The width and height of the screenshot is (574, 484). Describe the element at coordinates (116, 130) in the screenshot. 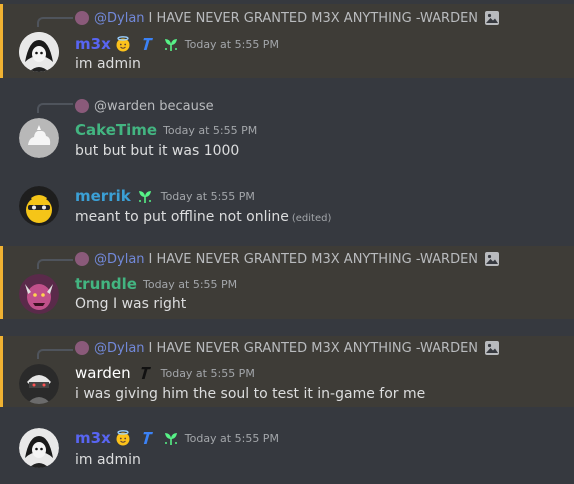

I see `username: CakeTime` at that location.